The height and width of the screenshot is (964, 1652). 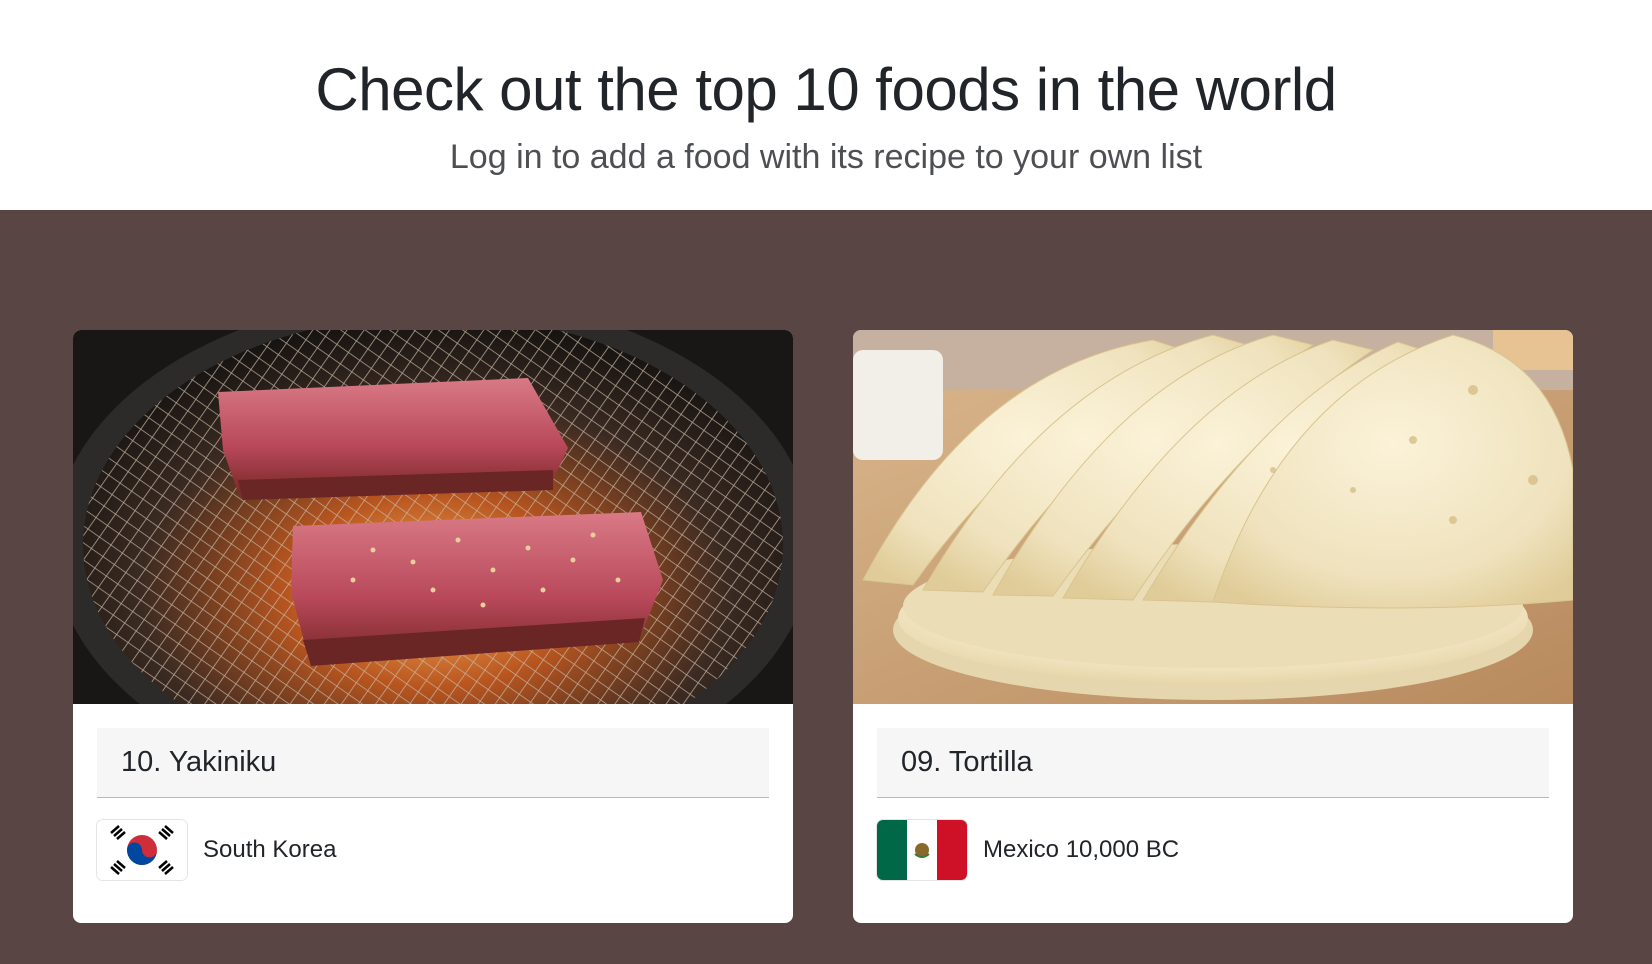 I want to click on card-body: 10. Yakiniku South Korea, so click(x=433, y=792).